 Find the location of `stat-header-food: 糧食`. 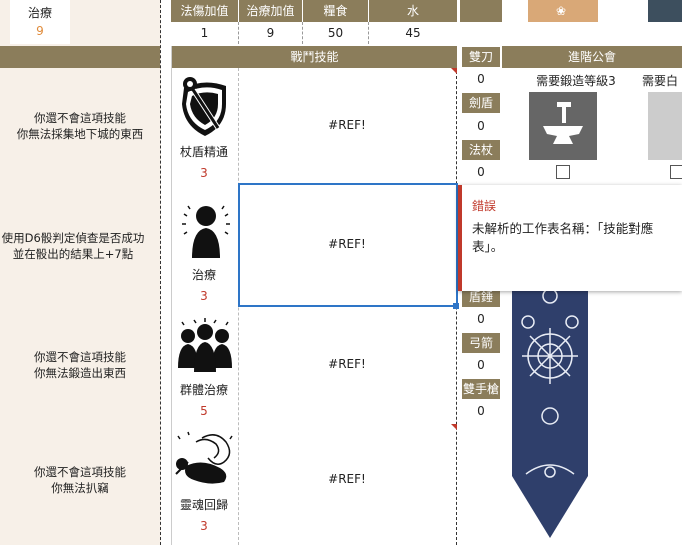

stat-header-food: 糧食 is located at coordinates (336, 11).